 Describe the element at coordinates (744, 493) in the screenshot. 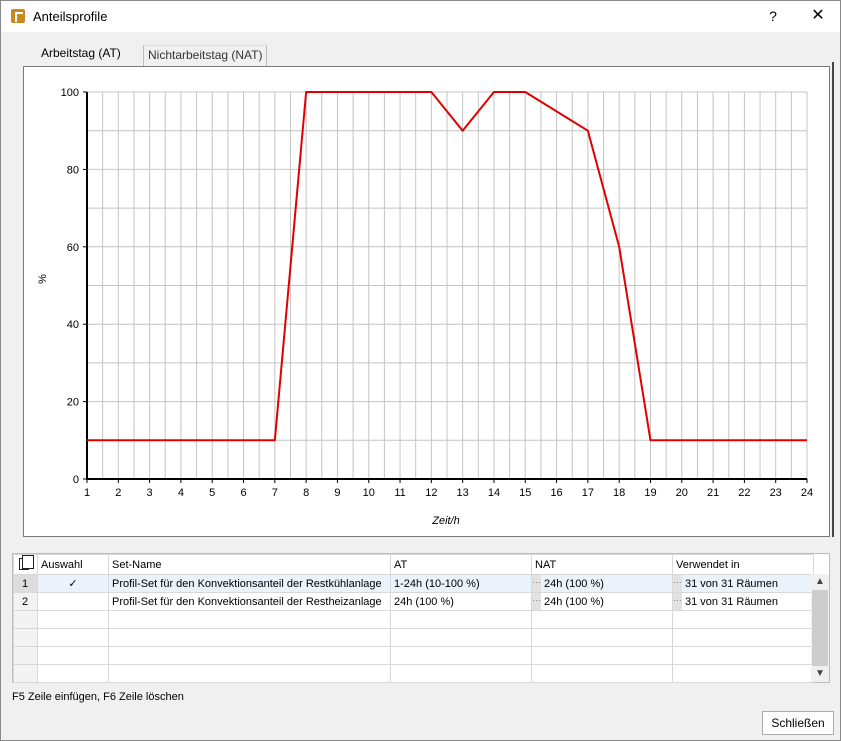

I see `x-tick-label: 22` at that location.